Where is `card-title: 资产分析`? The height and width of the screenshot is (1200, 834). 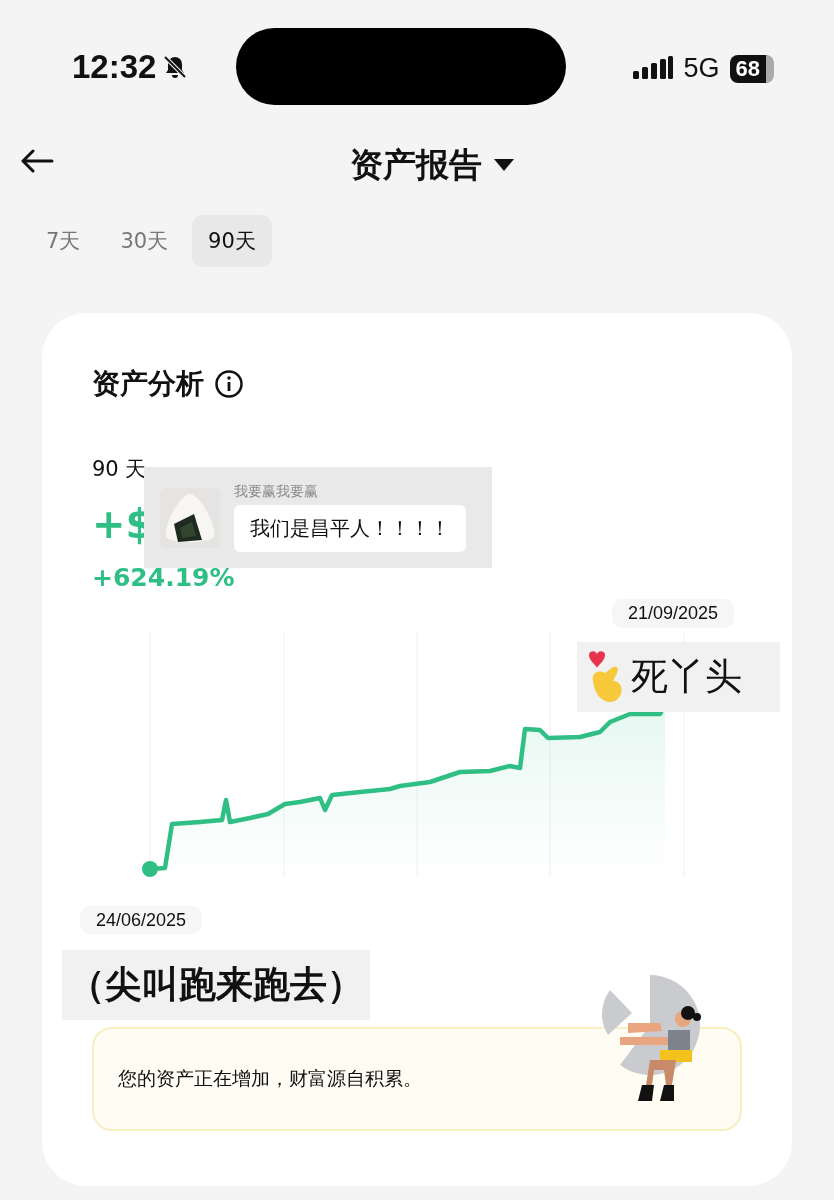 card-title: 资产分析 is located at coordinates (148, 384).